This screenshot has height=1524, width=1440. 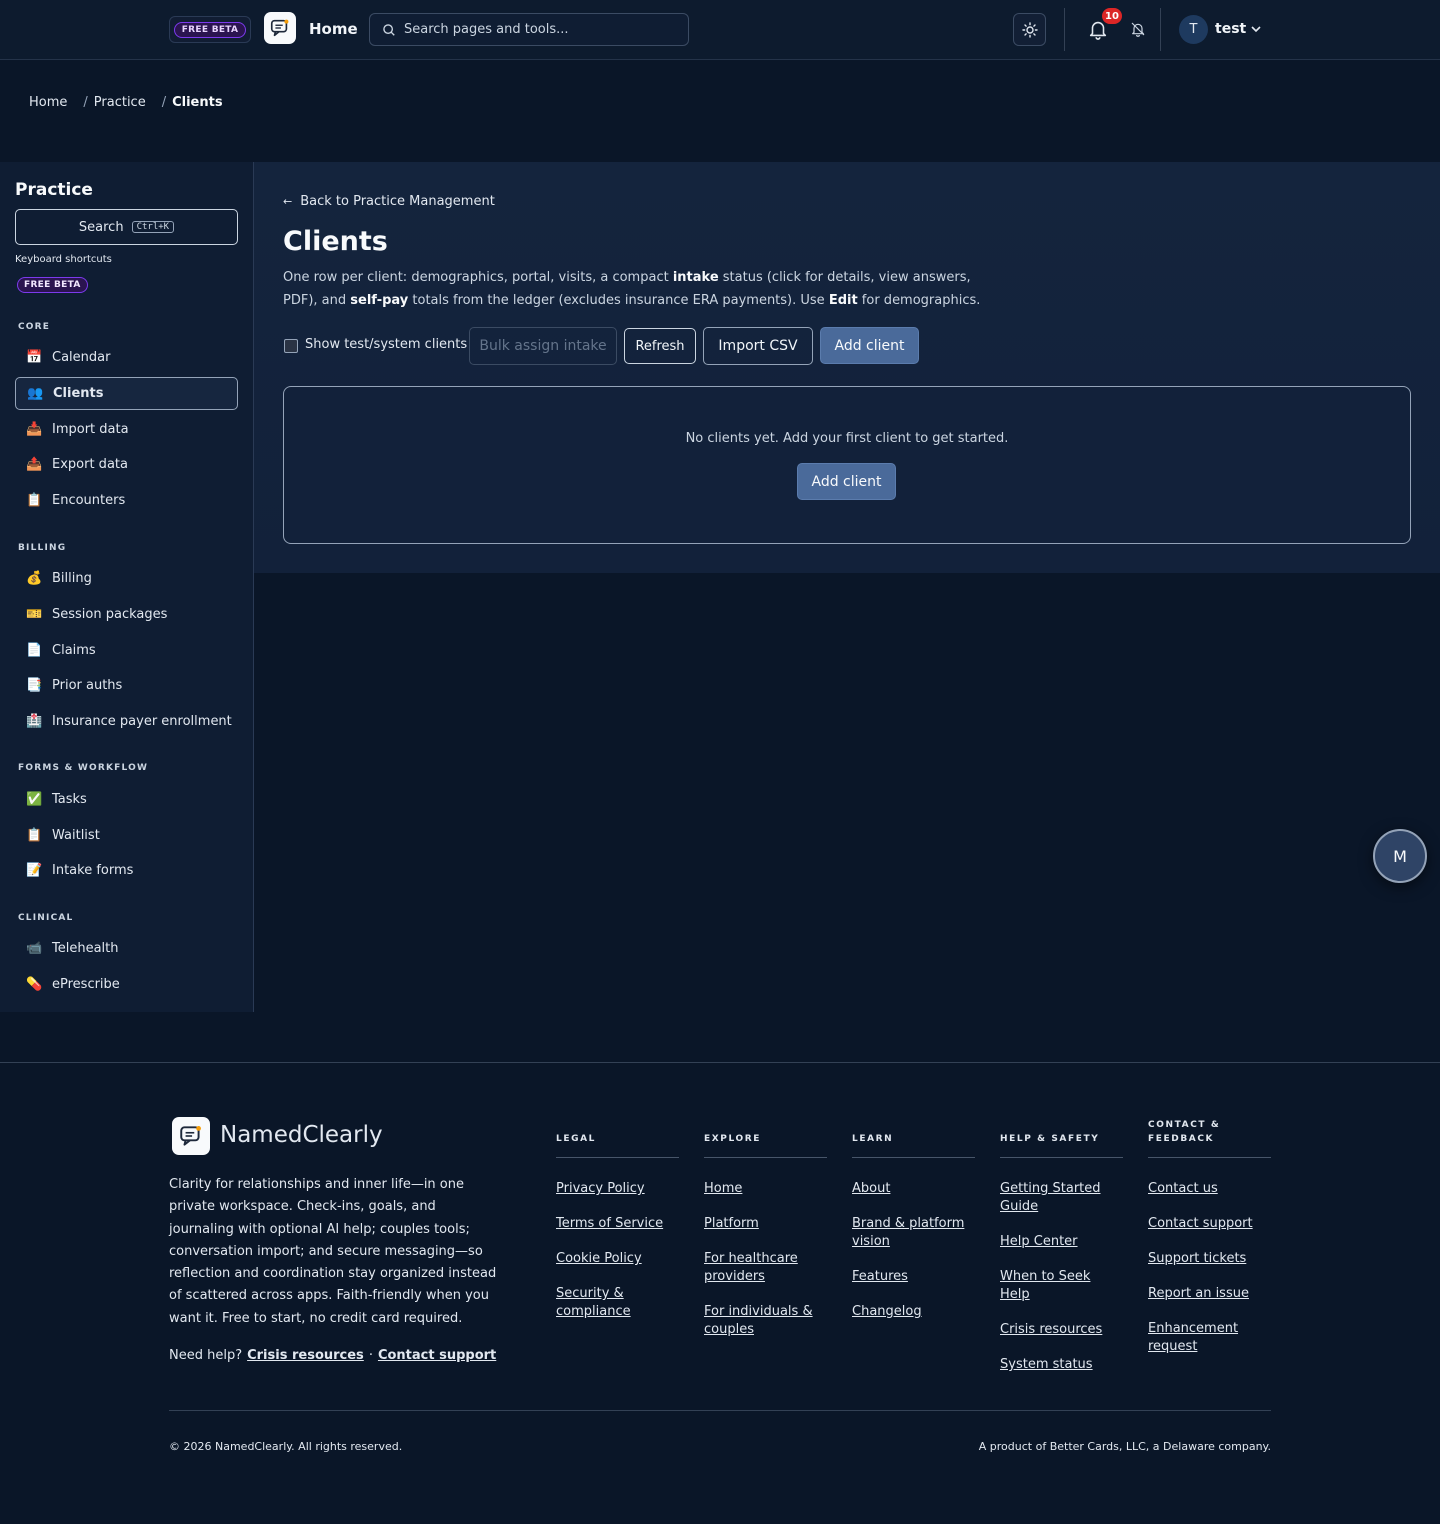 What do you see at coordinates (379, 300) in the screenshot?
I see `desc-bold: self-pay` at bounding box center [379, 300].